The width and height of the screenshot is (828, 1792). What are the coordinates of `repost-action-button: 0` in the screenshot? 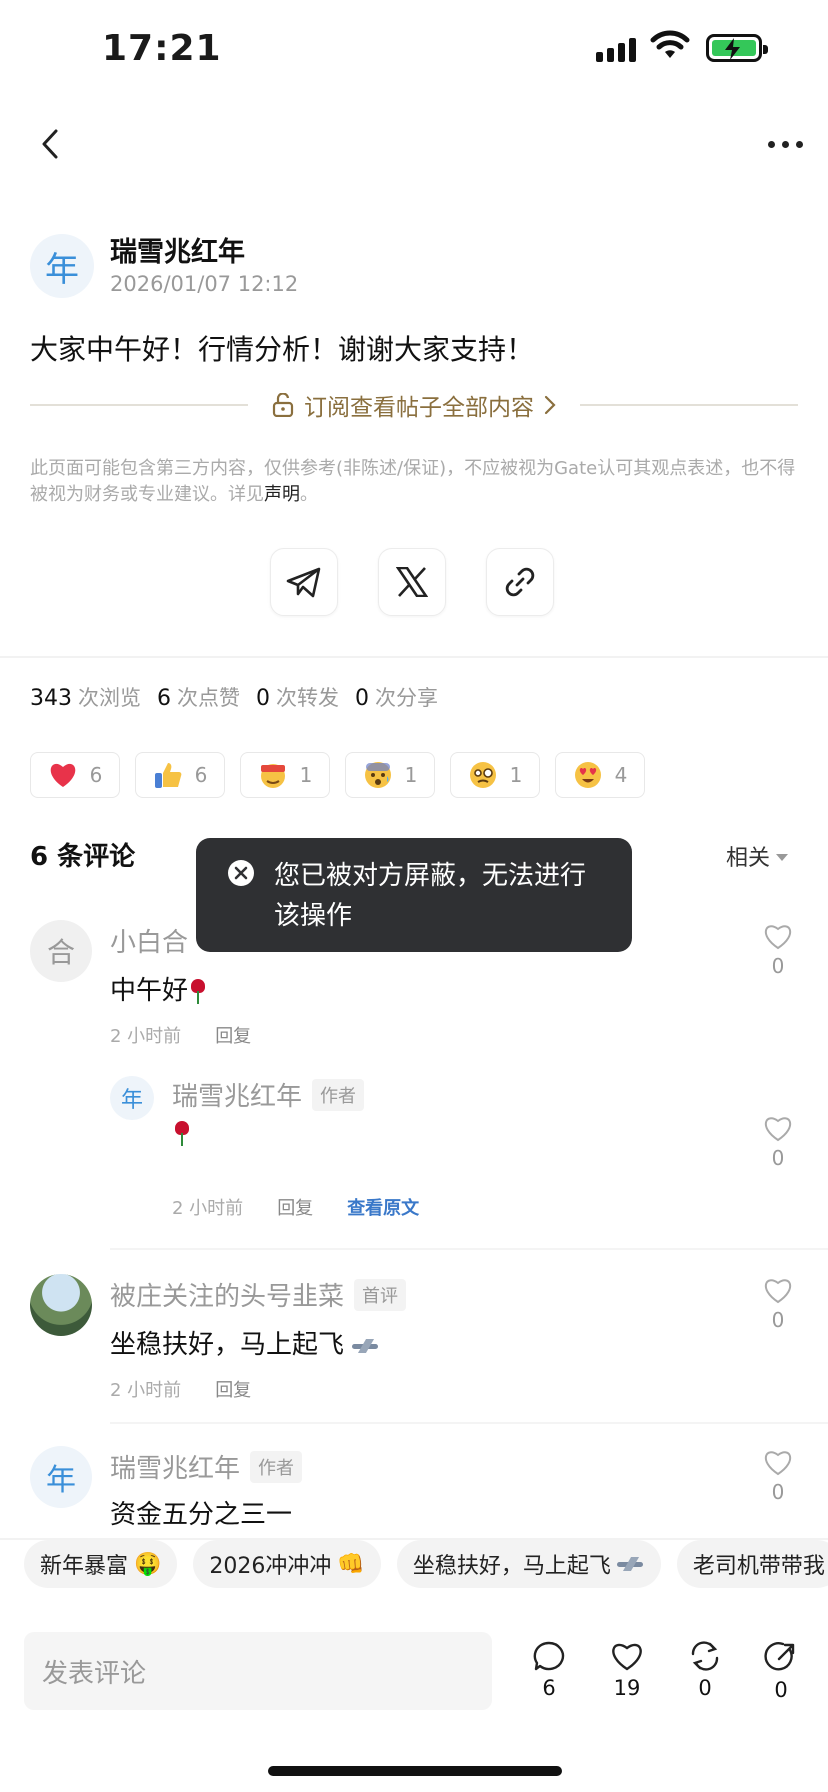 It's located at (705, 1670).